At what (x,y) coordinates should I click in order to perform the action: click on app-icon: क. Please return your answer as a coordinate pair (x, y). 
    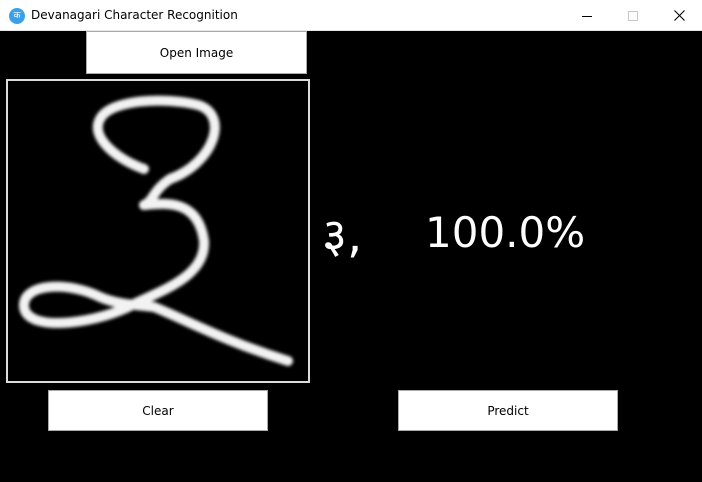
    Looking at the image, I should click on (17, 16).